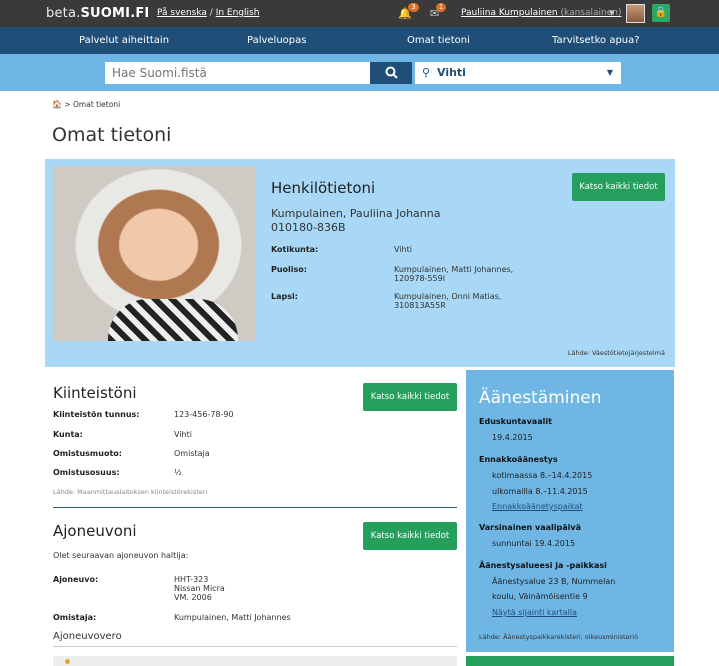  What do you see at coordinates (178, 472) in the screenshot?
I see `property-value: ½` at bounding box center [178, 472].